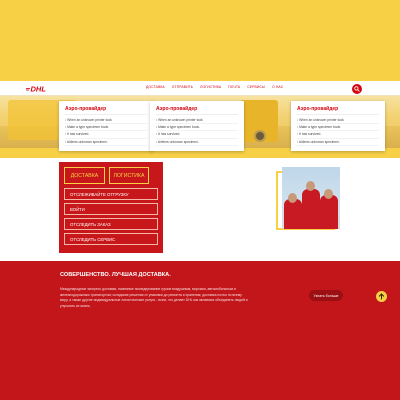 Image resolution: width=400 pixels, height=400 pixels. I want to click on search-icon, so click(357, 89).